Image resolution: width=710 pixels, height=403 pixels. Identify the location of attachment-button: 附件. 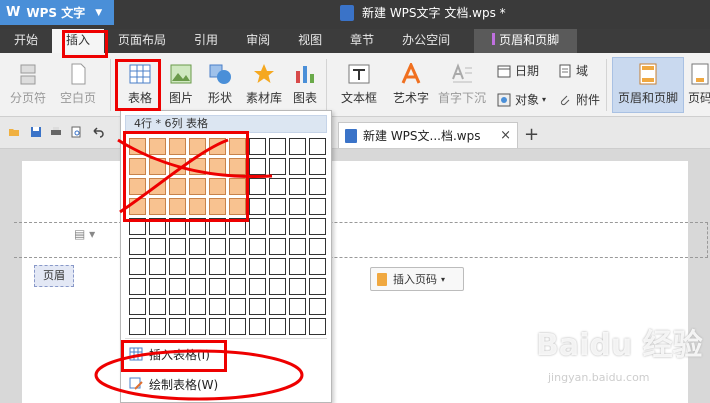
(579, 99).